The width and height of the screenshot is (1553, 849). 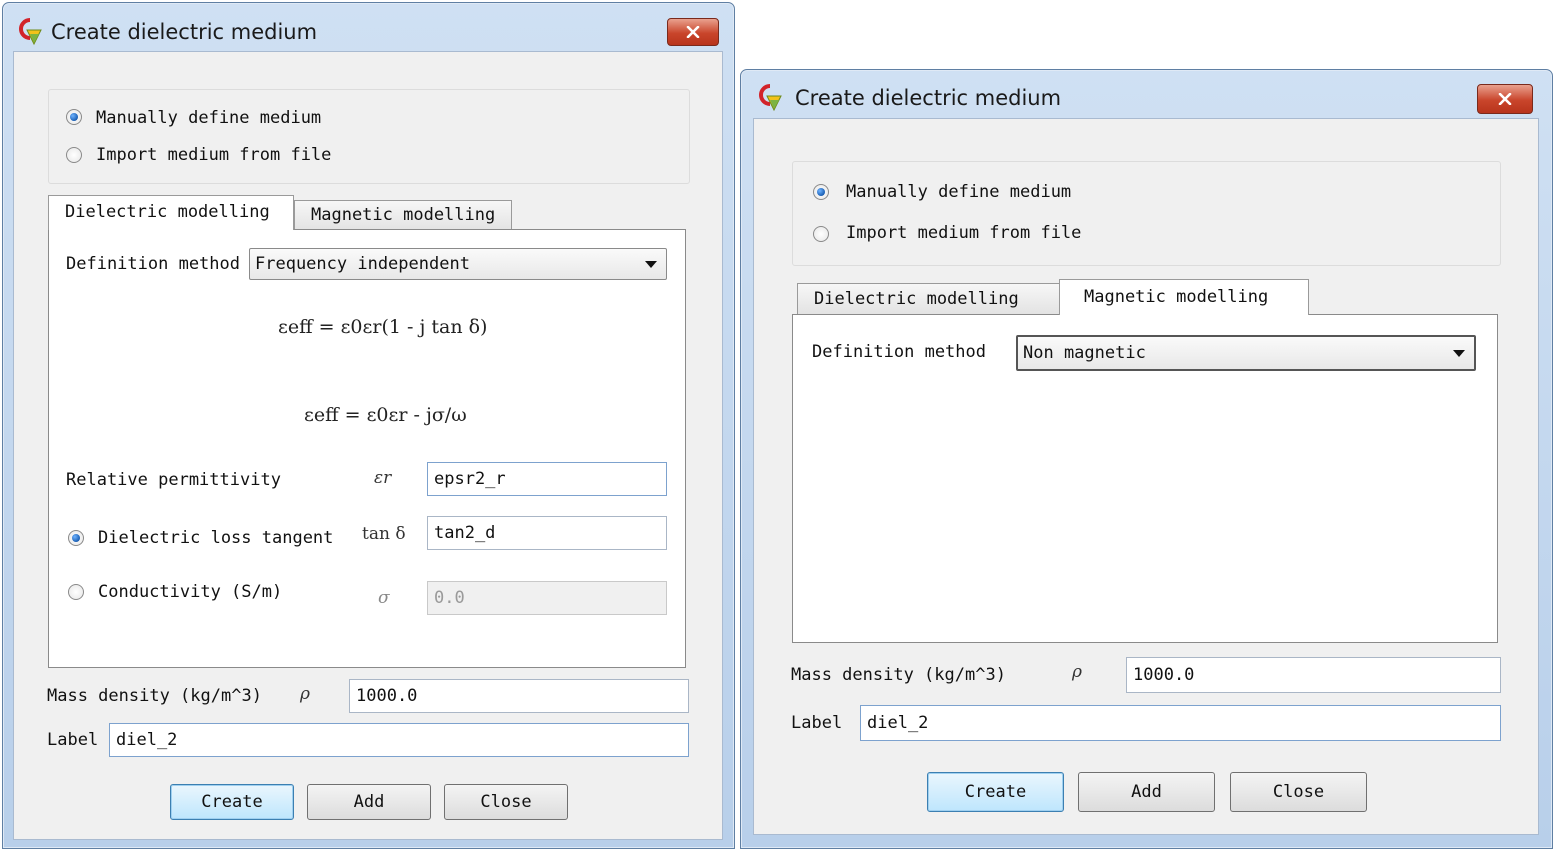 What do you see at coordinates (385, 415) in the screenshot?
I see `formula-conductivity: εeff = ε0εr - jσ/ω` at bounding box center [385, 415].